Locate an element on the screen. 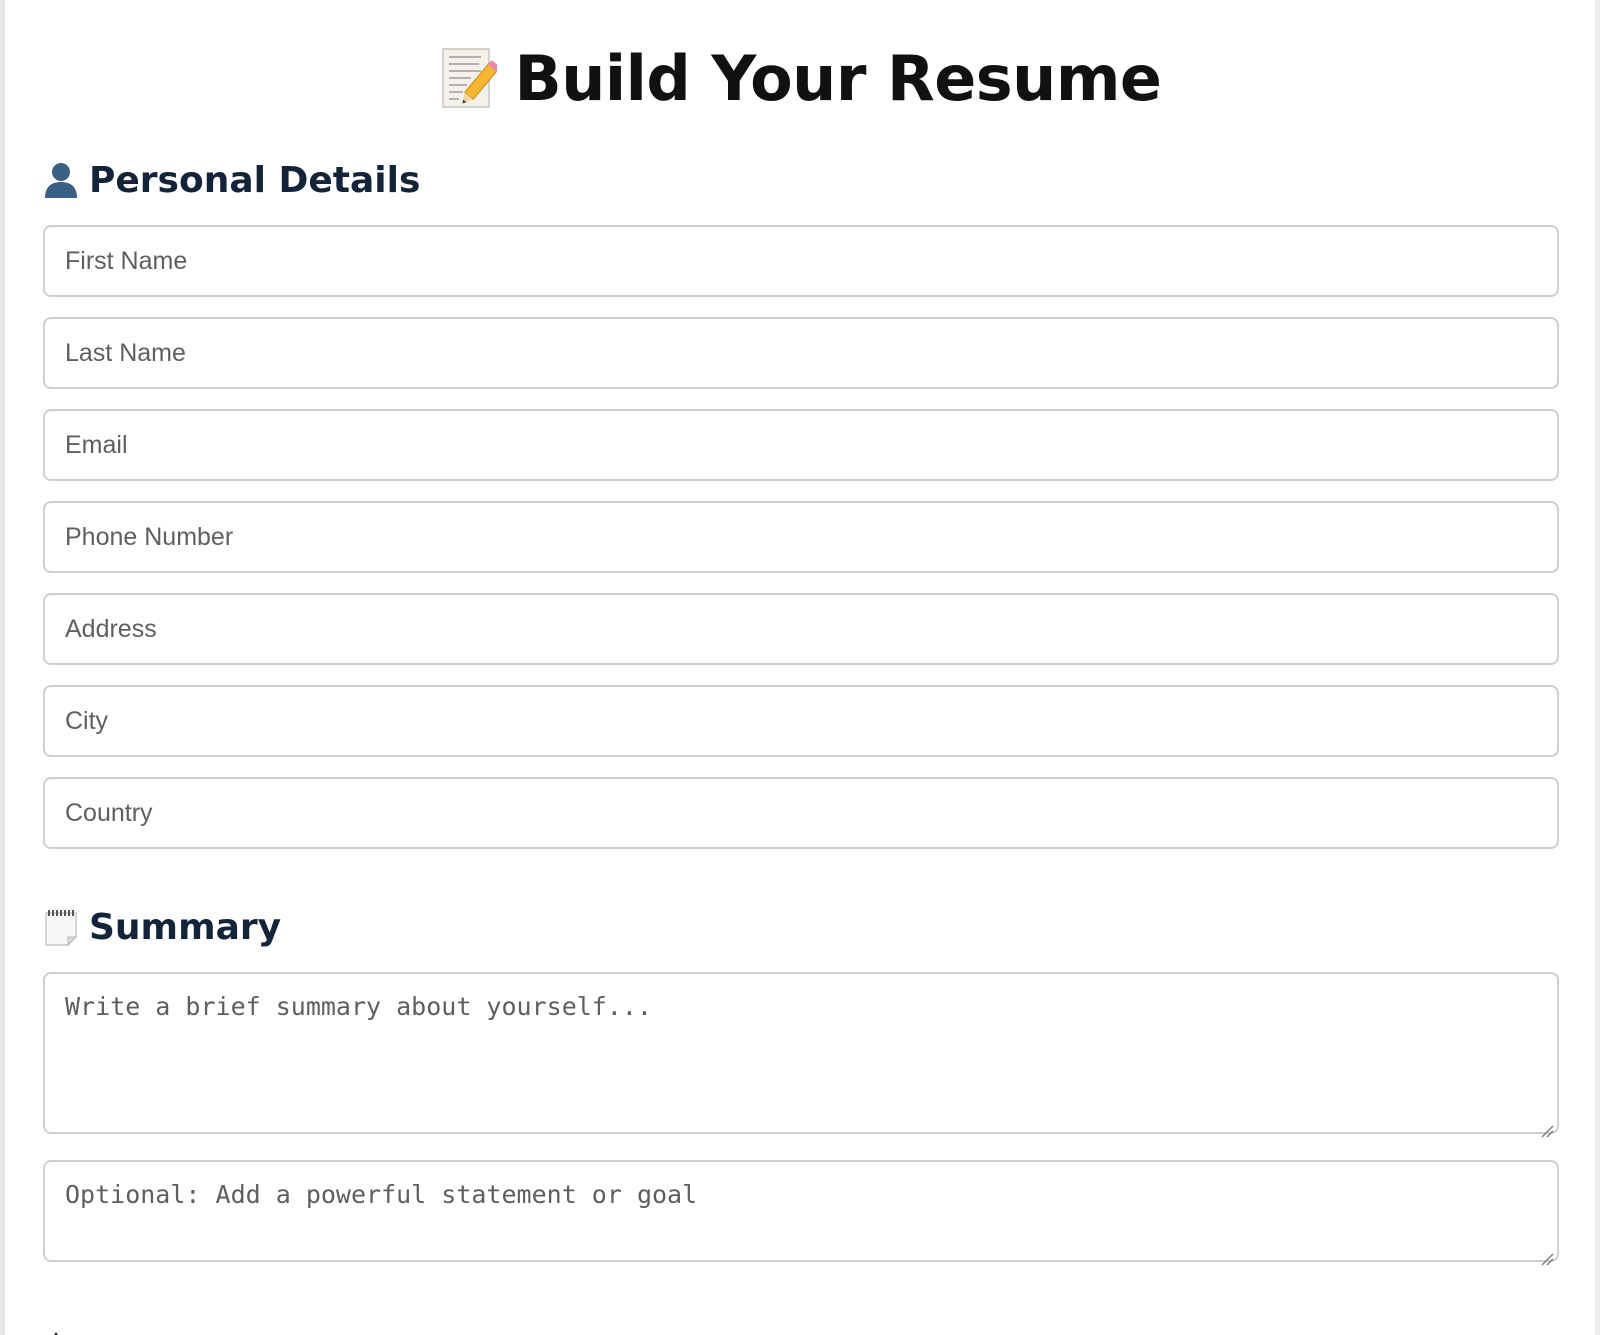 The image size is (1600, 1335). email-placeholder: Email is located at coordinates (96, 444).